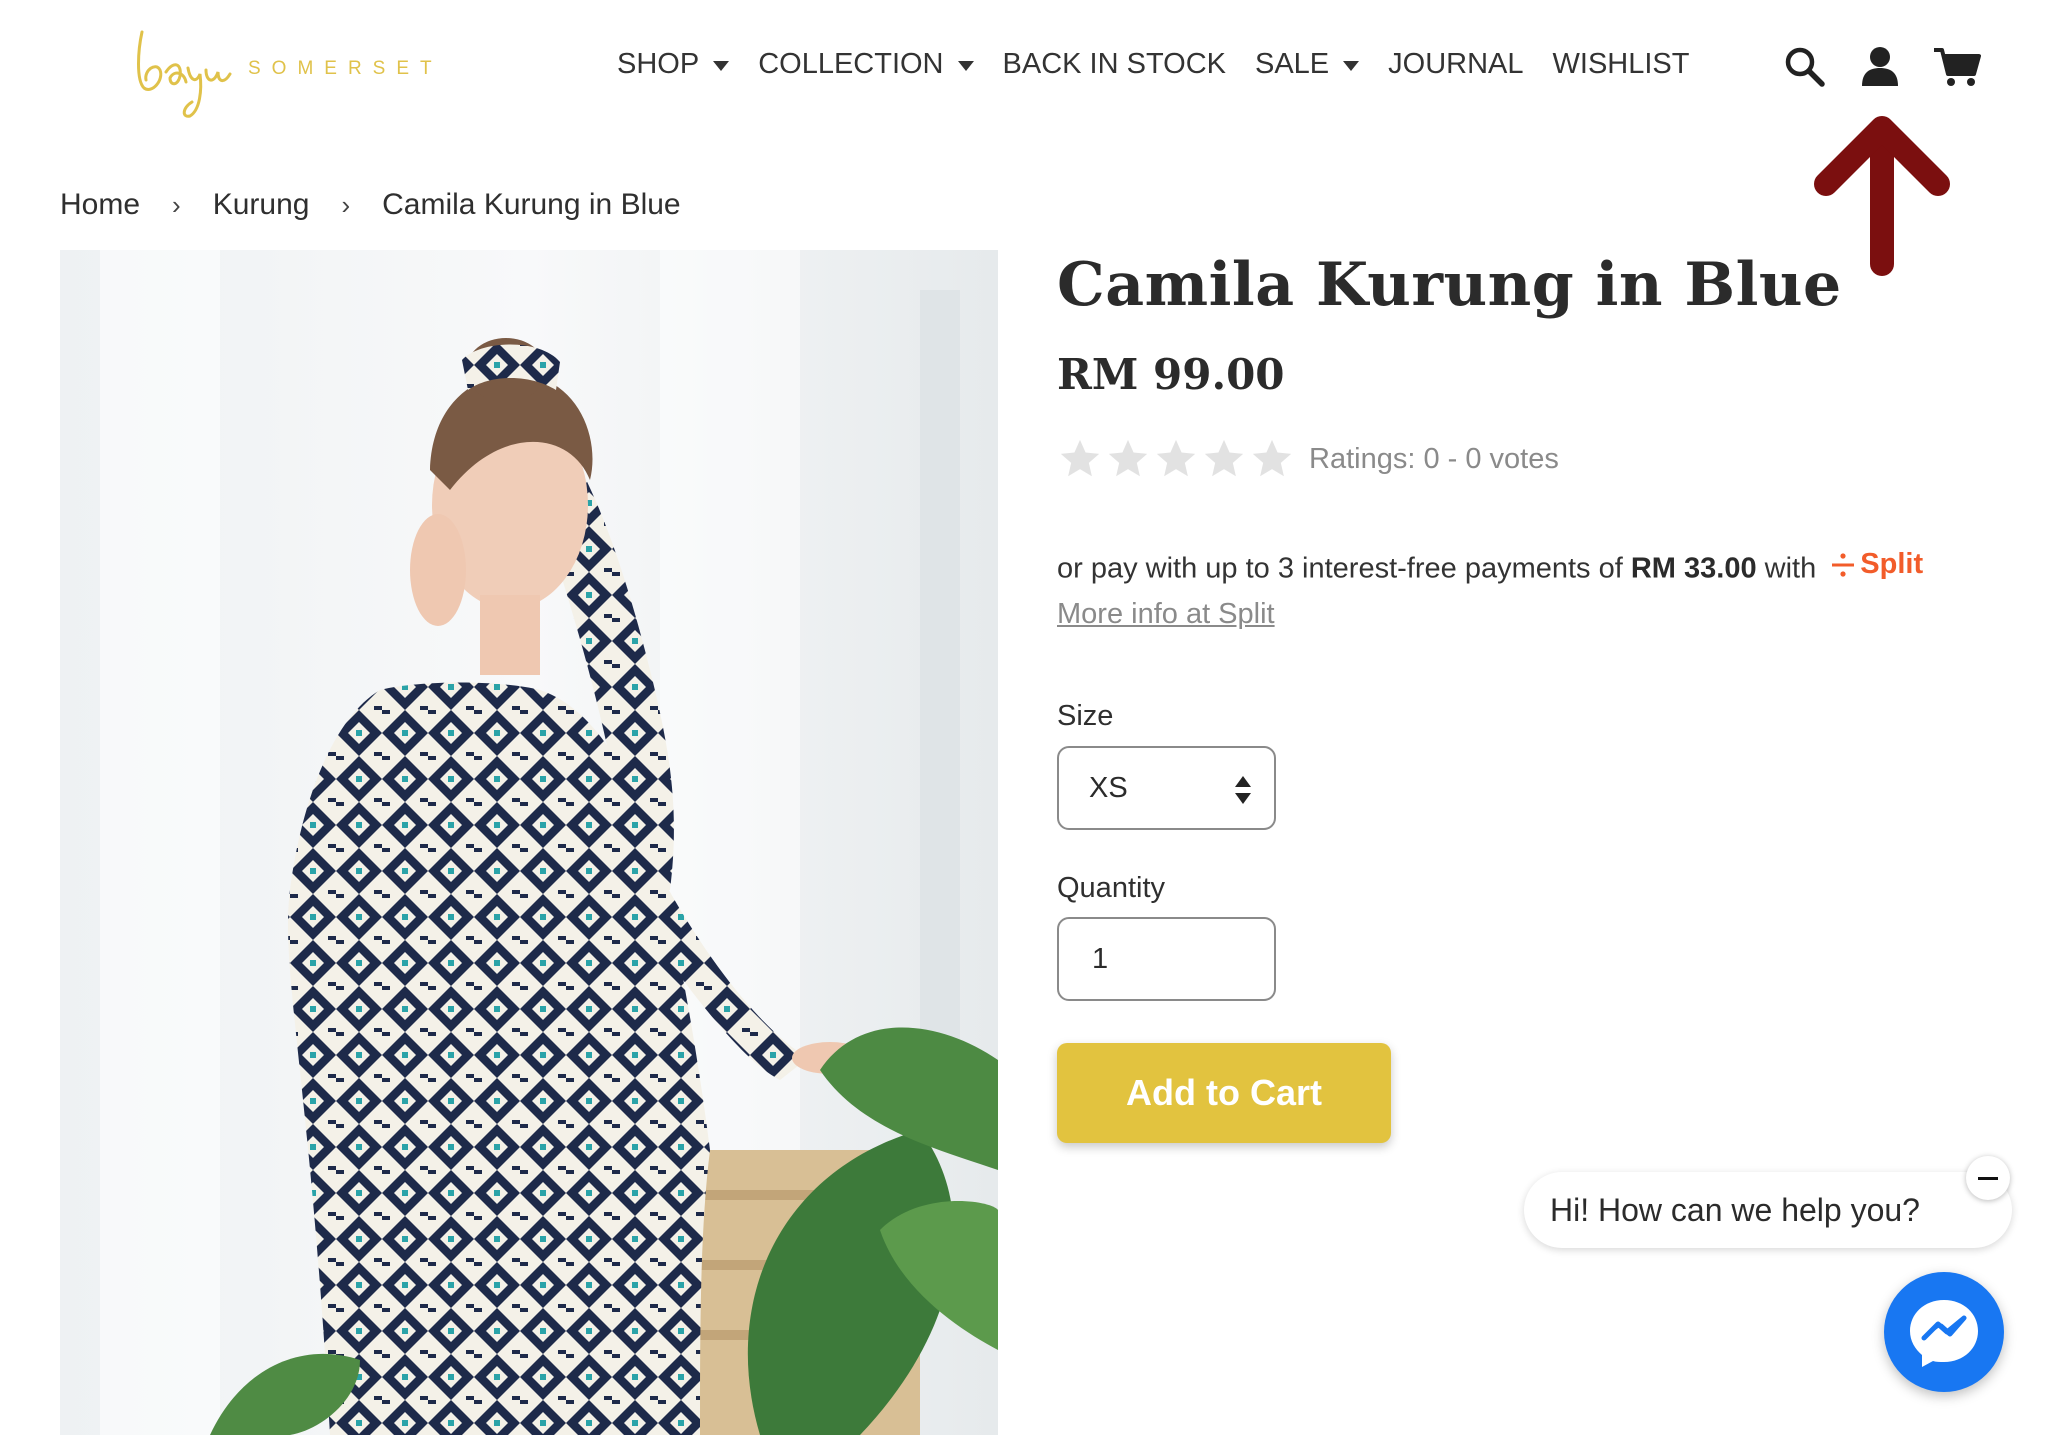 The width and height of the screenshot is (2048, 1435). Describe the element at coordinates (1166, 614) in the screenshot. I see `split-more-info-link: More info at Split` at that location.